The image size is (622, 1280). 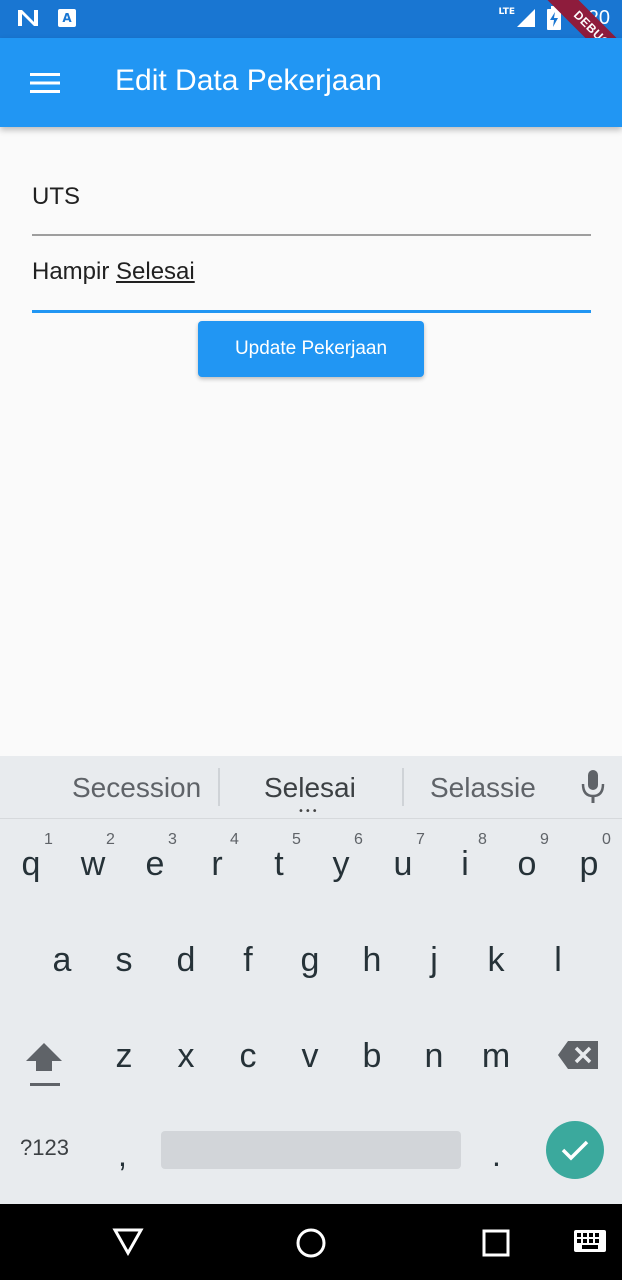 I want to click on key-number-hint: 5, so click(x=296, y=839).